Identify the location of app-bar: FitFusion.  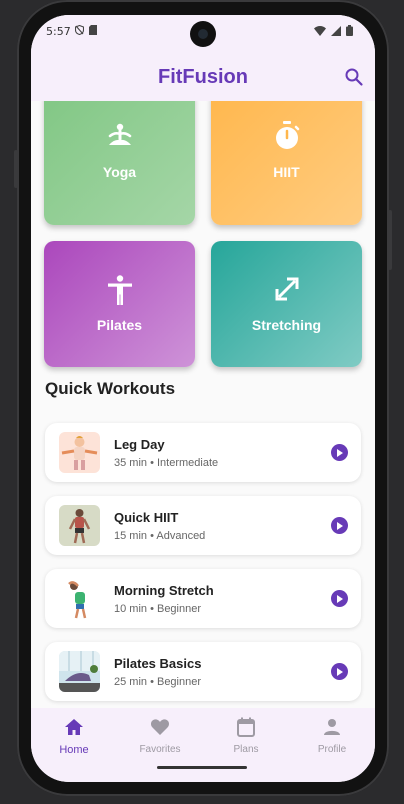
(203, 75).